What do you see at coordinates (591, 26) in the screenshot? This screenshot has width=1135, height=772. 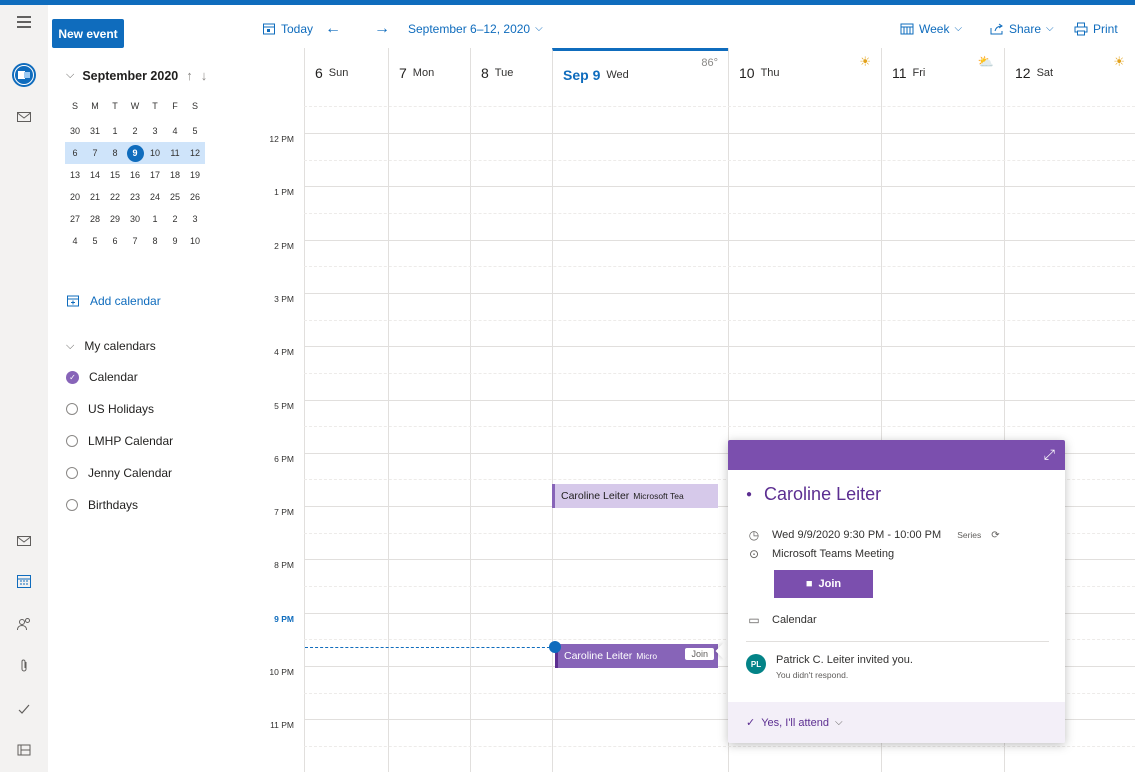 I see `command-bar: New event` at bounding box center [591, 26].